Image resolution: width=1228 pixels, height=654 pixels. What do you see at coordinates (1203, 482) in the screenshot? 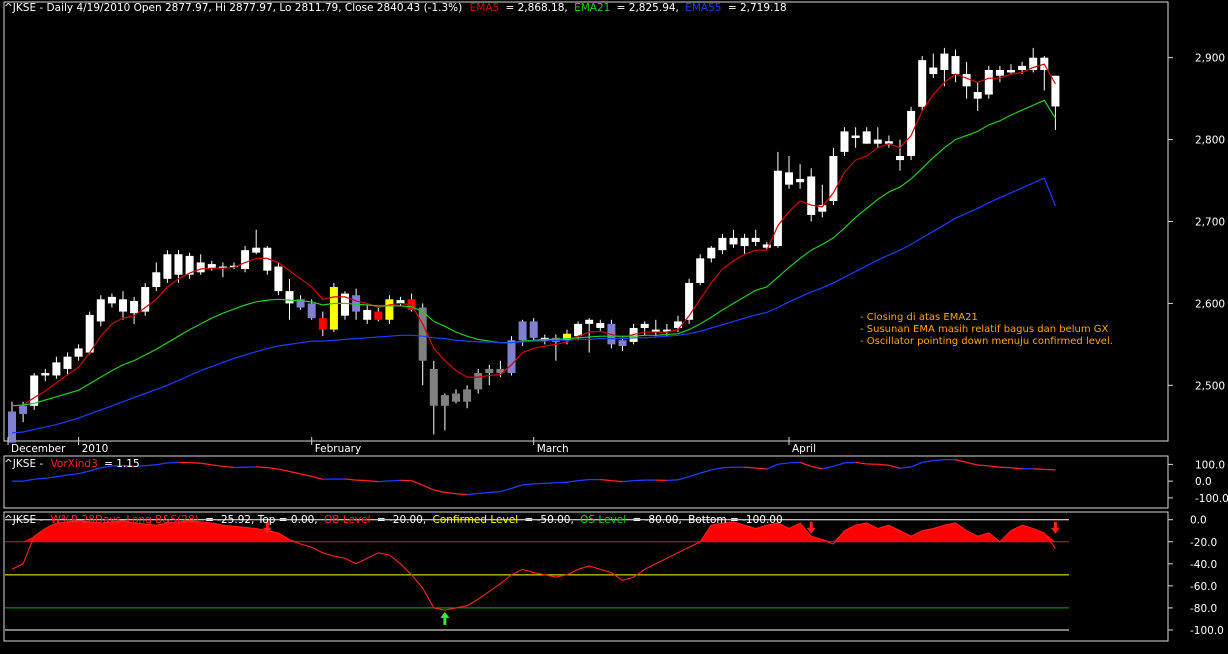
I see `osc-tick-label: 0.0` at bounding box center [1203, 482].